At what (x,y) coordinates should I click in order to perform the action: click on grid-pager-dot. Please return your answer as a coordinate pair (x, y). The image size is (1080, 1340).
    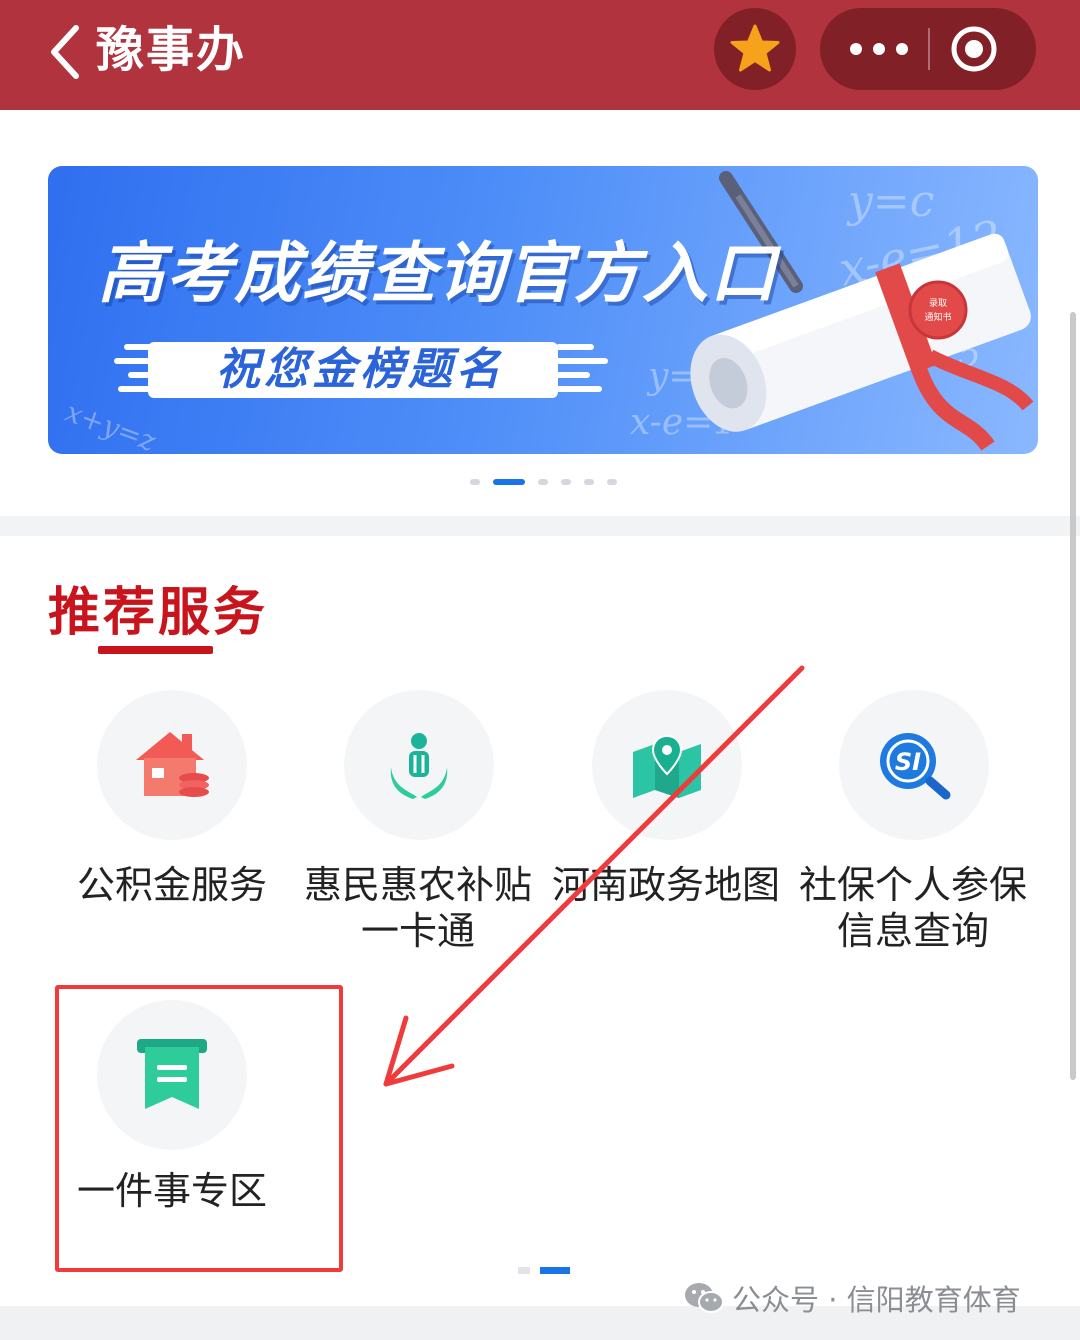
    Looking at the image, I should click on (524, 1270).